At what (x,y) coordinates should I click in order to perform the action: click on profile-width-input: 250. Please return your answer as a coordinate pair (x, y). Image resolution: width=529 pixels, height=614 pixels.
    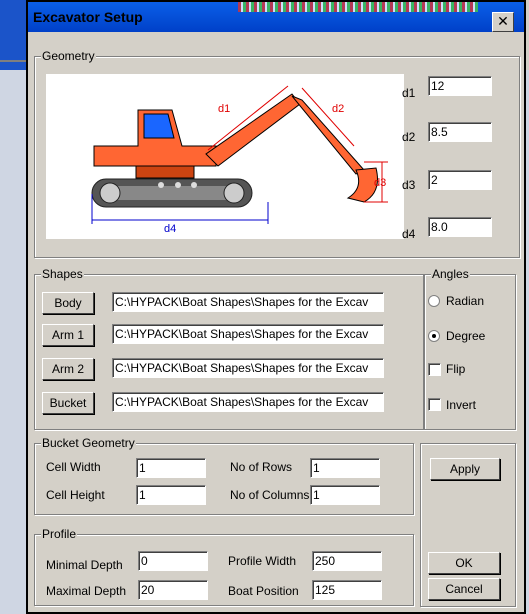
    Looking at the image, I should click on (347, 561).